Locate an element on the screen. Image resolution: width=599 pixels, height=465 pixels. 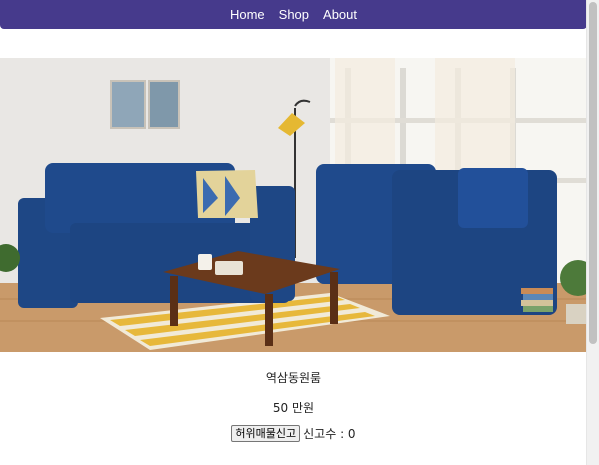
report-row: 허위매물신고 신고수 : 0 is located at coordinates (293, 433).